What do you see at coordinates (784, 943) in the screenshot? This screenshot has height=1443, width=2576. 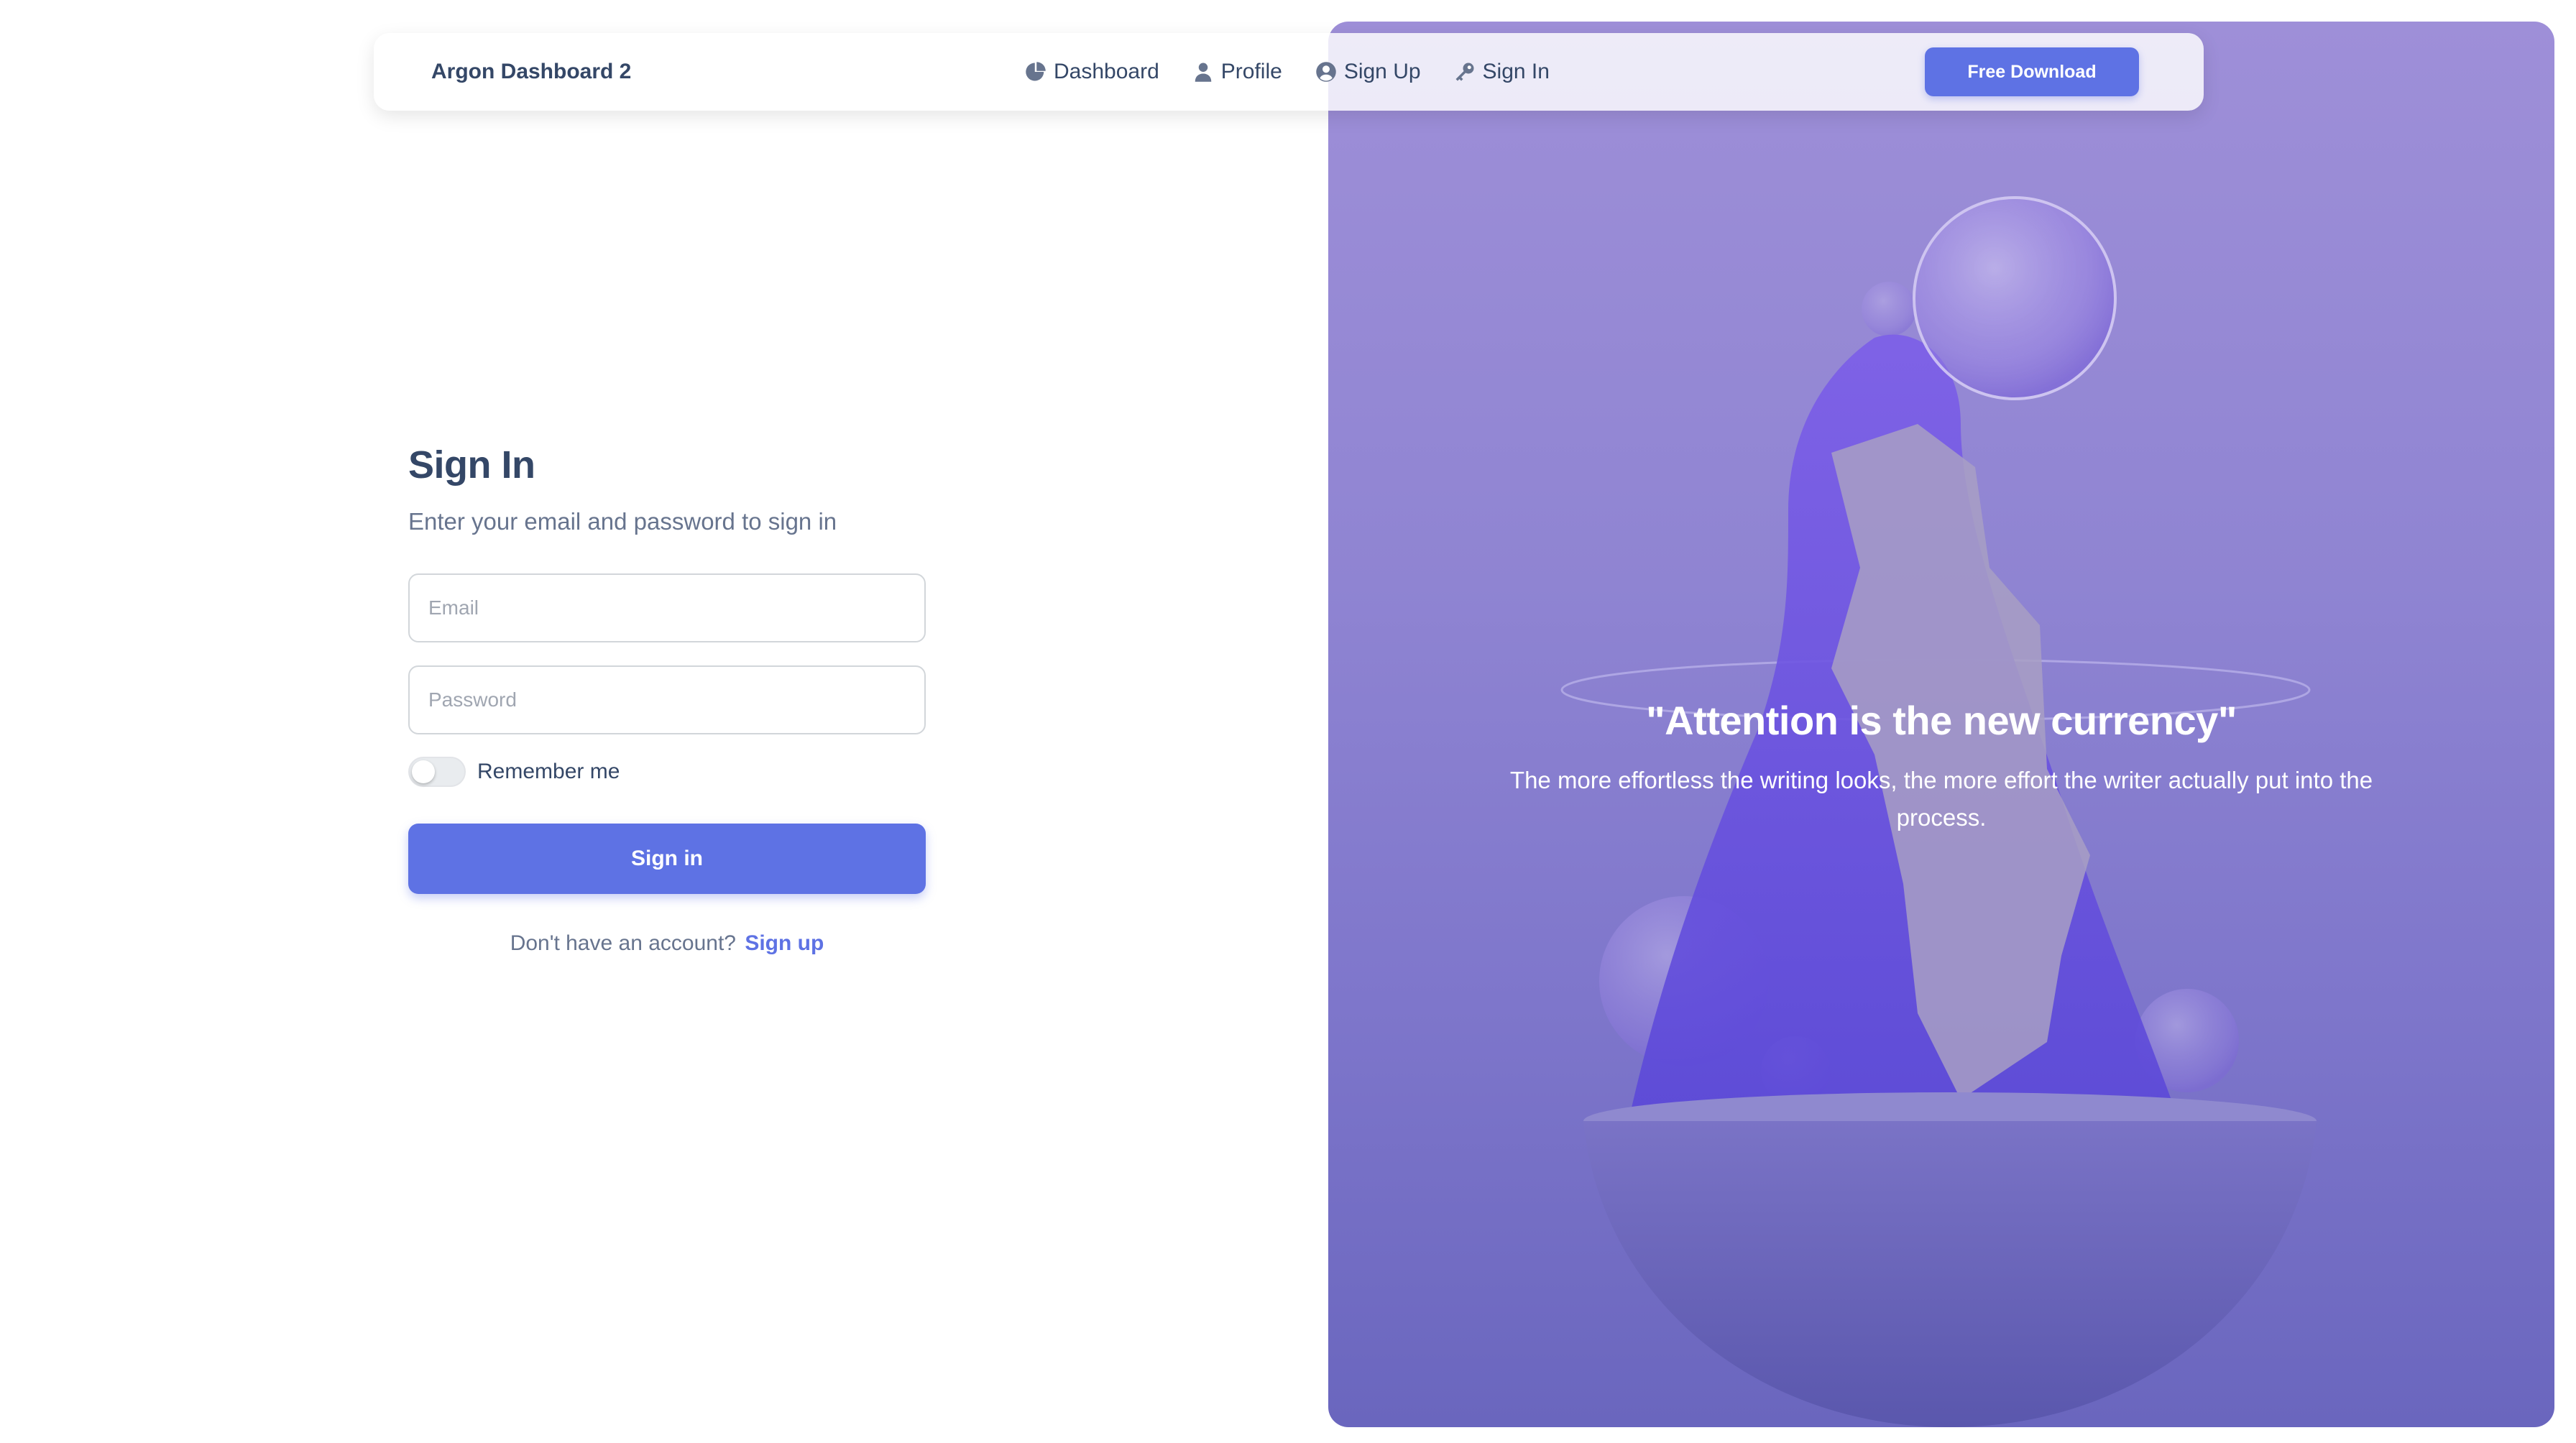 I see `sign-up-link: Sign up` at bounding box center [784, 943].